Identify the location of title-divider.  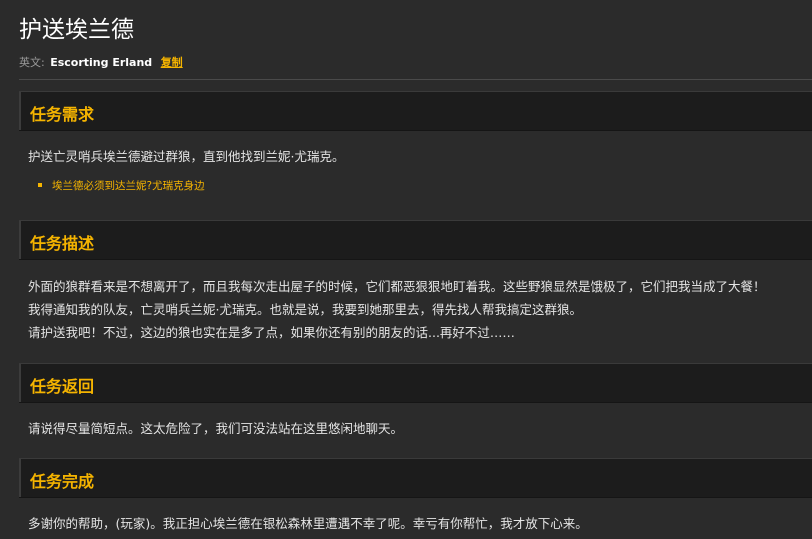
(415, 79).